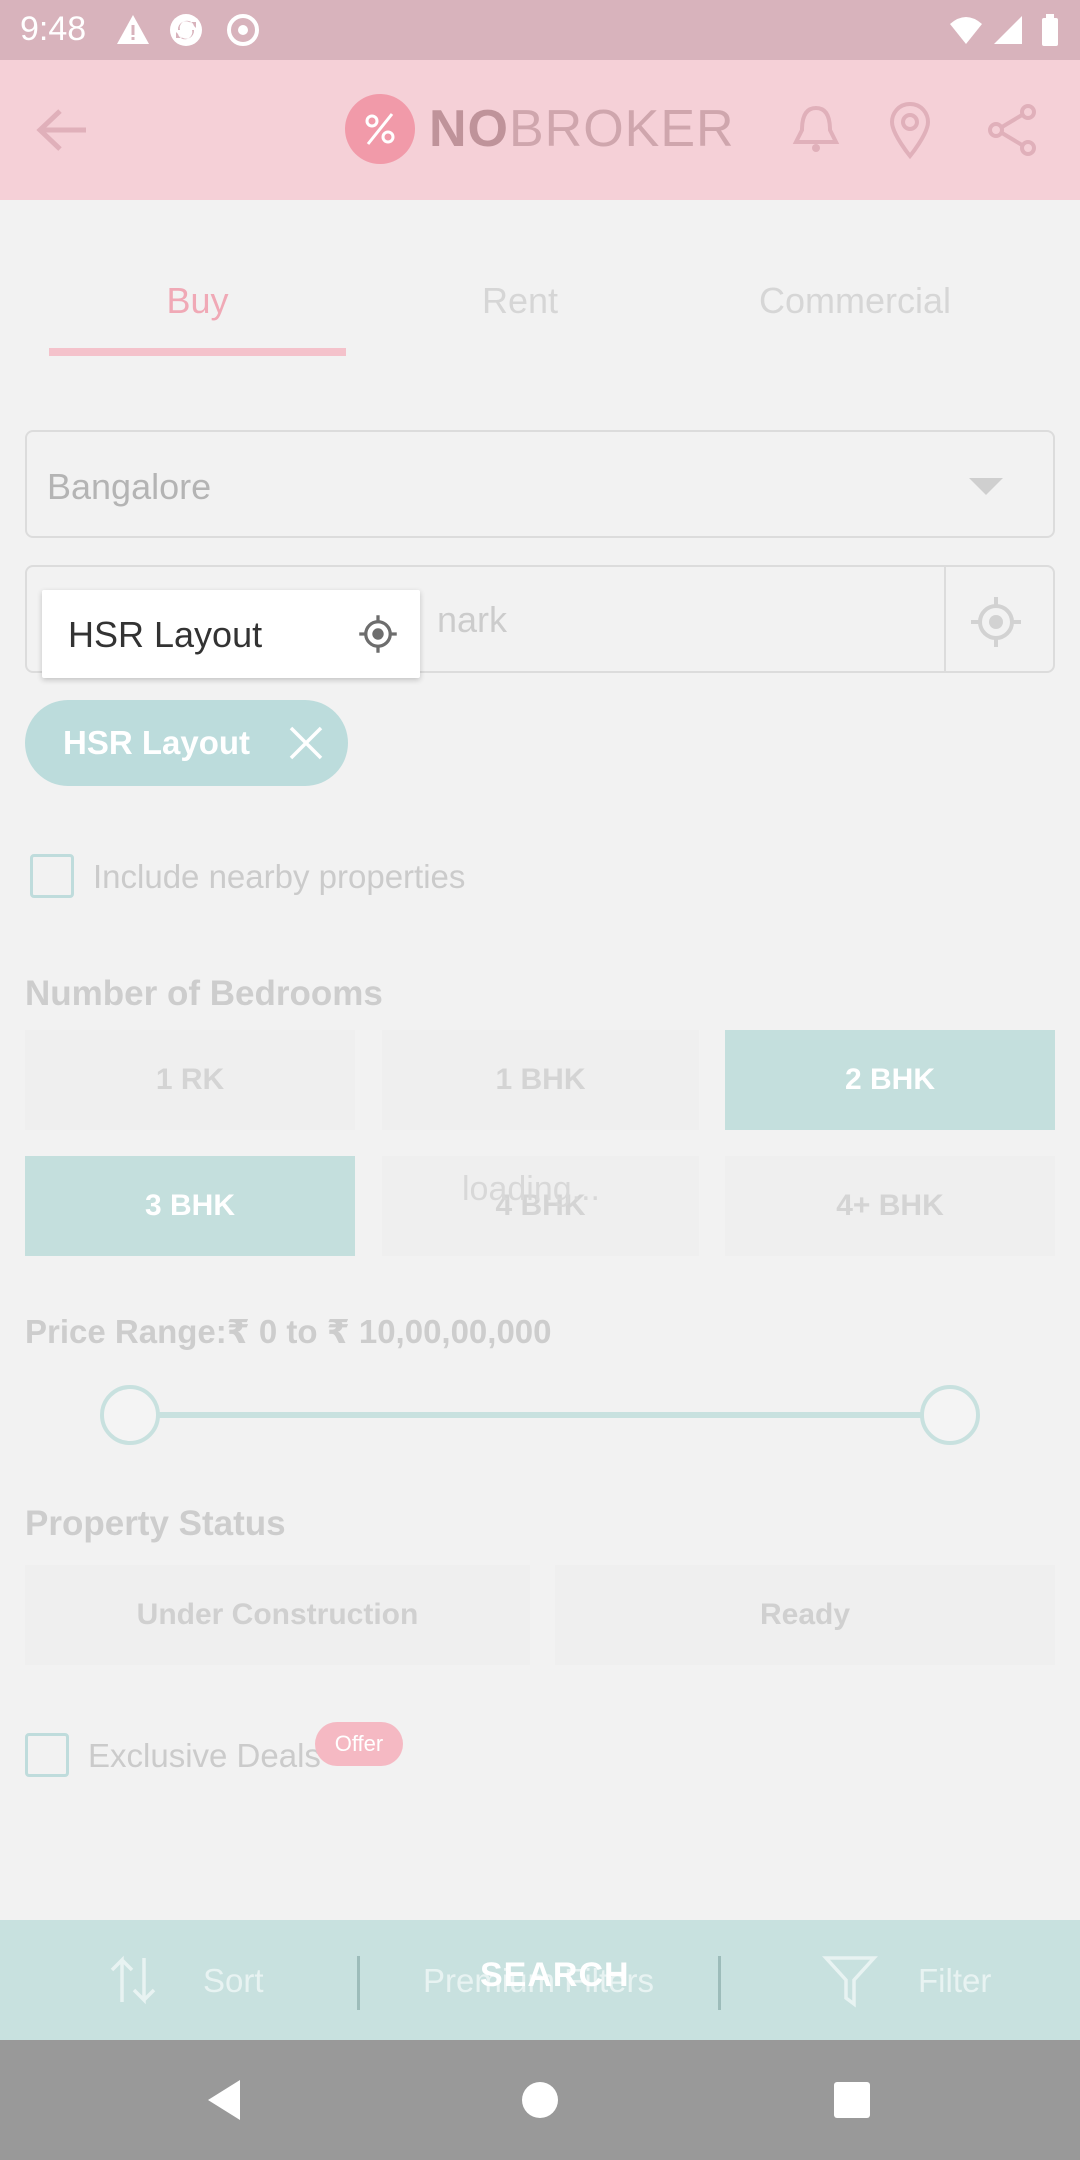  What do you see at coordinates (197, 352) in the screenshot?
I see `active-tab-indicator` at bounding box center [197, 352].